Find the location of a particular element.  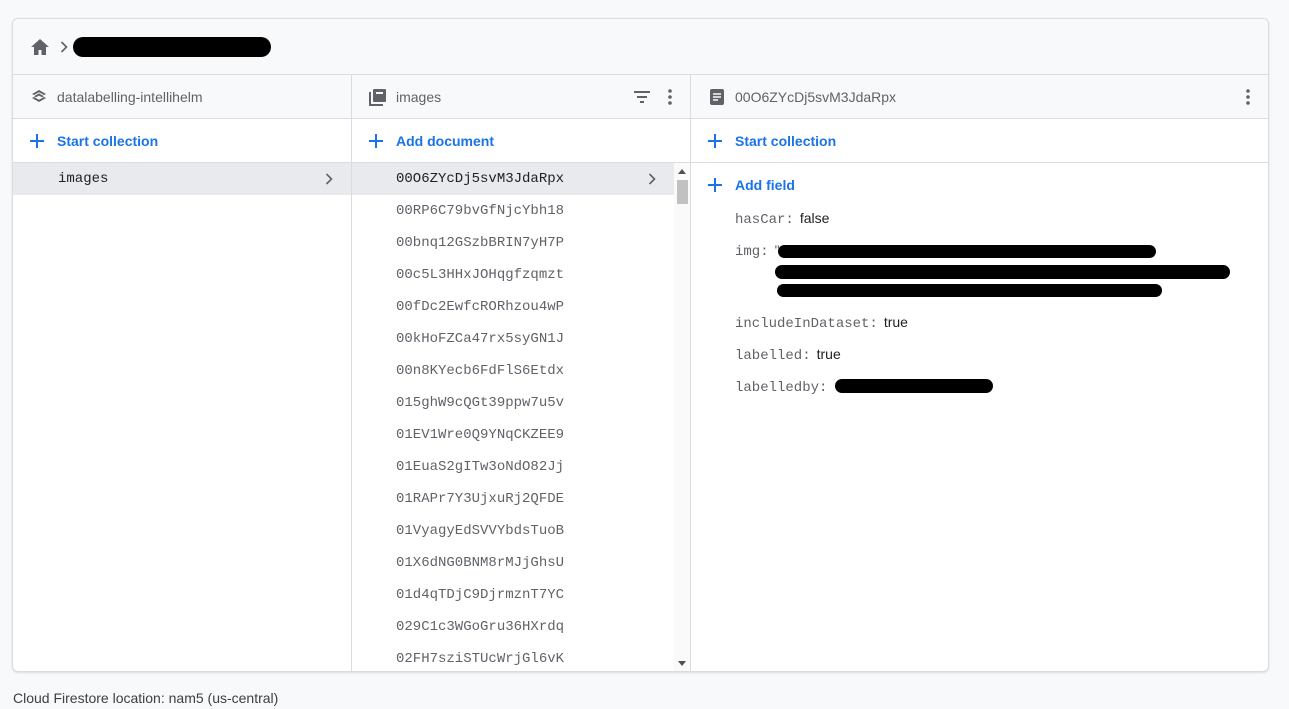

add-field-button: Add field is located at coordinates (979, 185).